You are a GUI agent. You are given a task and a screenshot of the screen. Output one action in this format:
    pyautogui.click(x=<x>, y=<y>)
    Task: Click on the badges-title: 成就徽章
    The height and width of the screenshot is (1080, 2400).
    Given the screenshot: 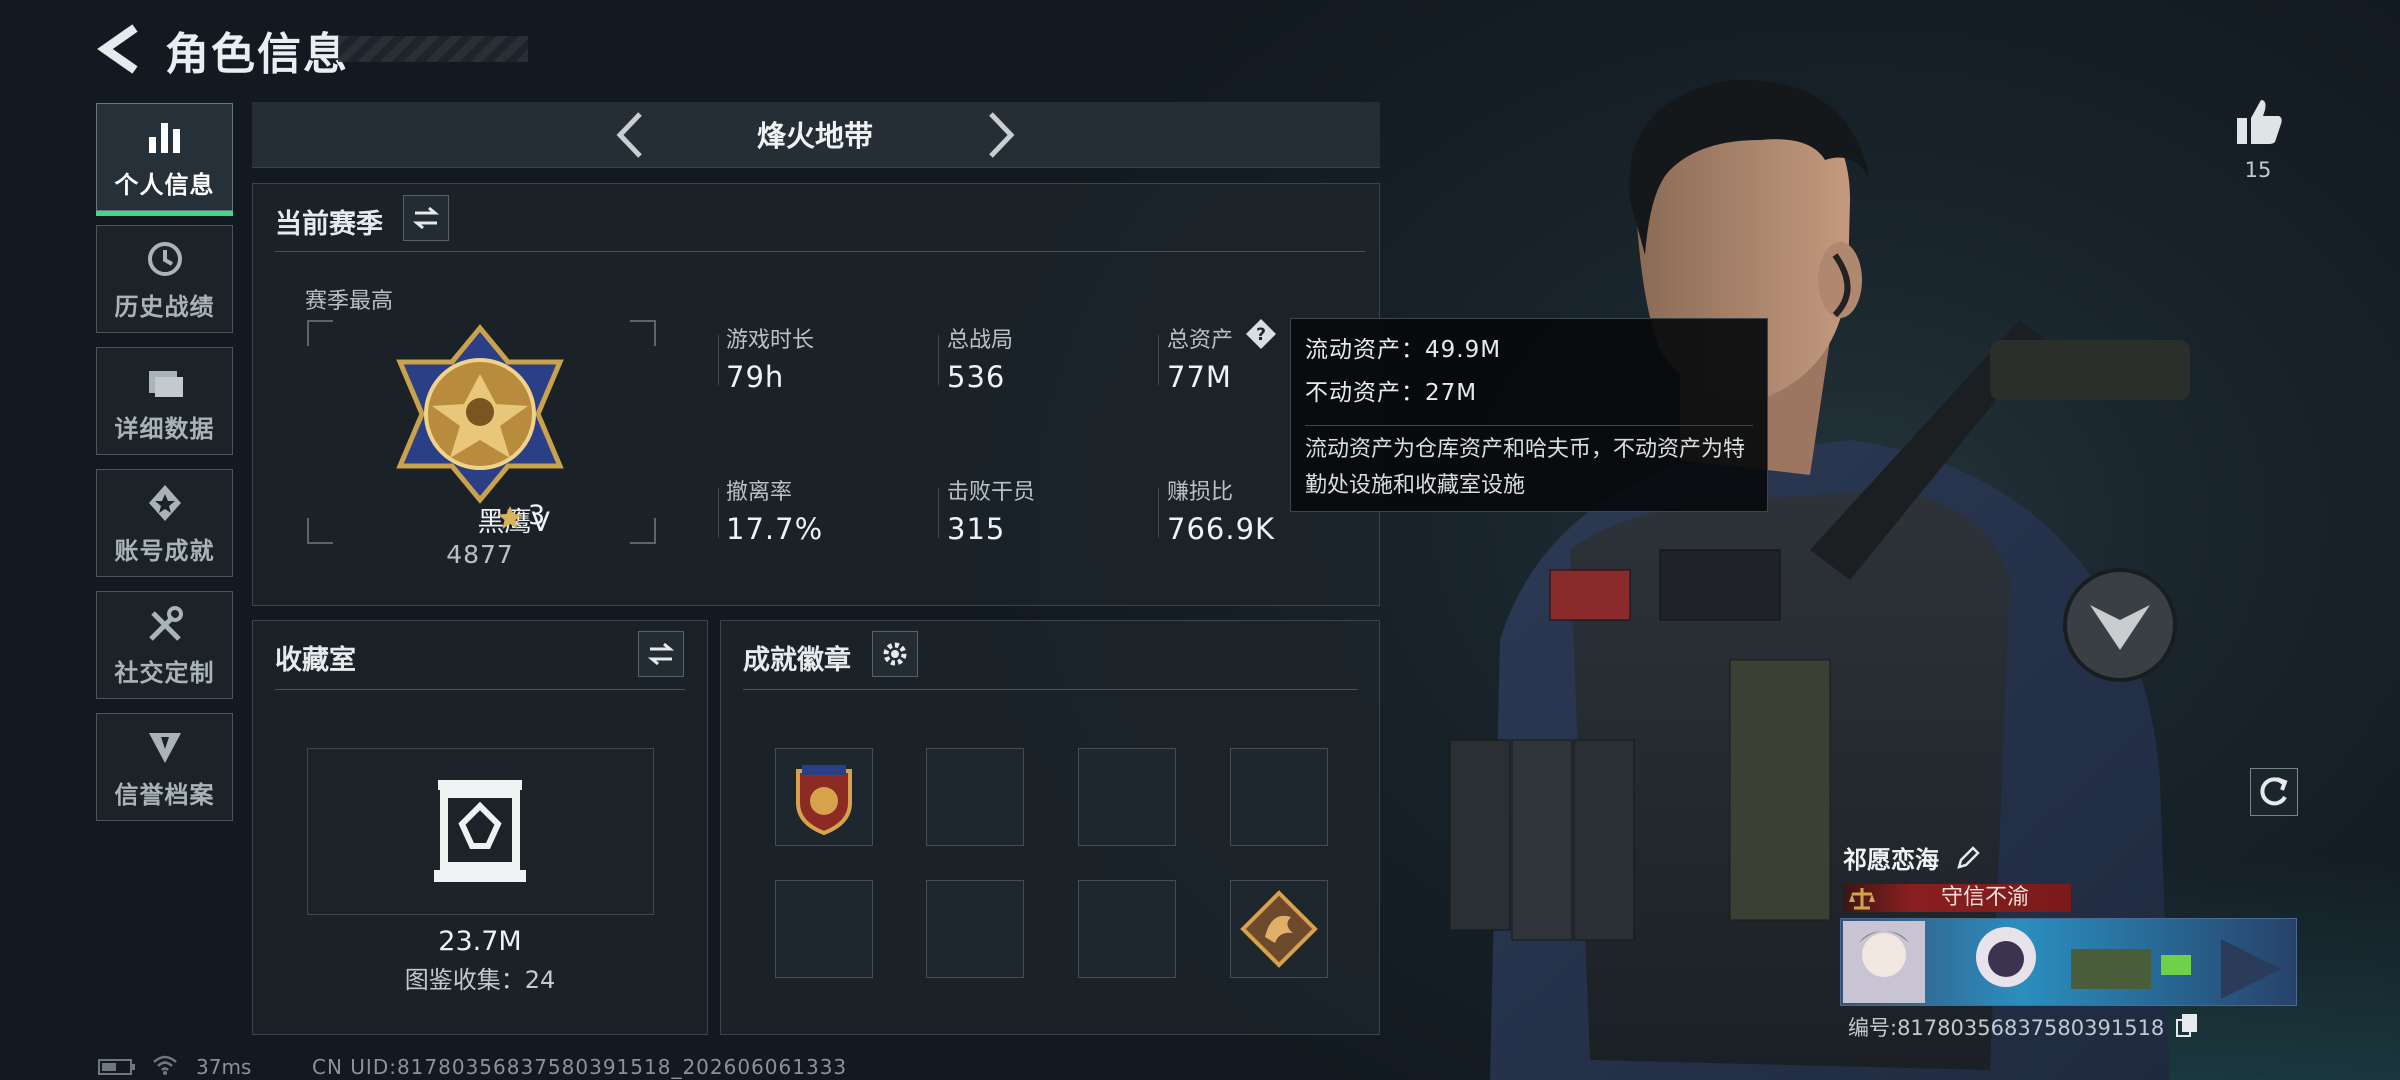 What is the action you would take?
    pyautogui.click(x=797, y=660)
    